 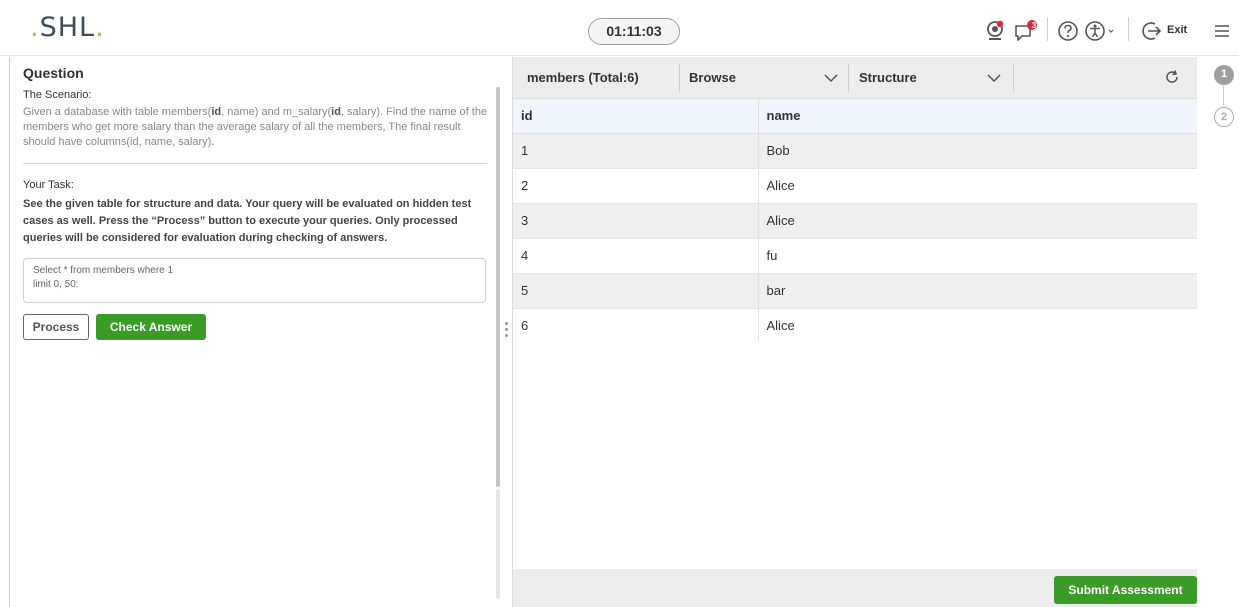 What do you see at coordinates (977, 256) in the screenshot?
I see `cell-name: fu` at bounding box center [977, 256].